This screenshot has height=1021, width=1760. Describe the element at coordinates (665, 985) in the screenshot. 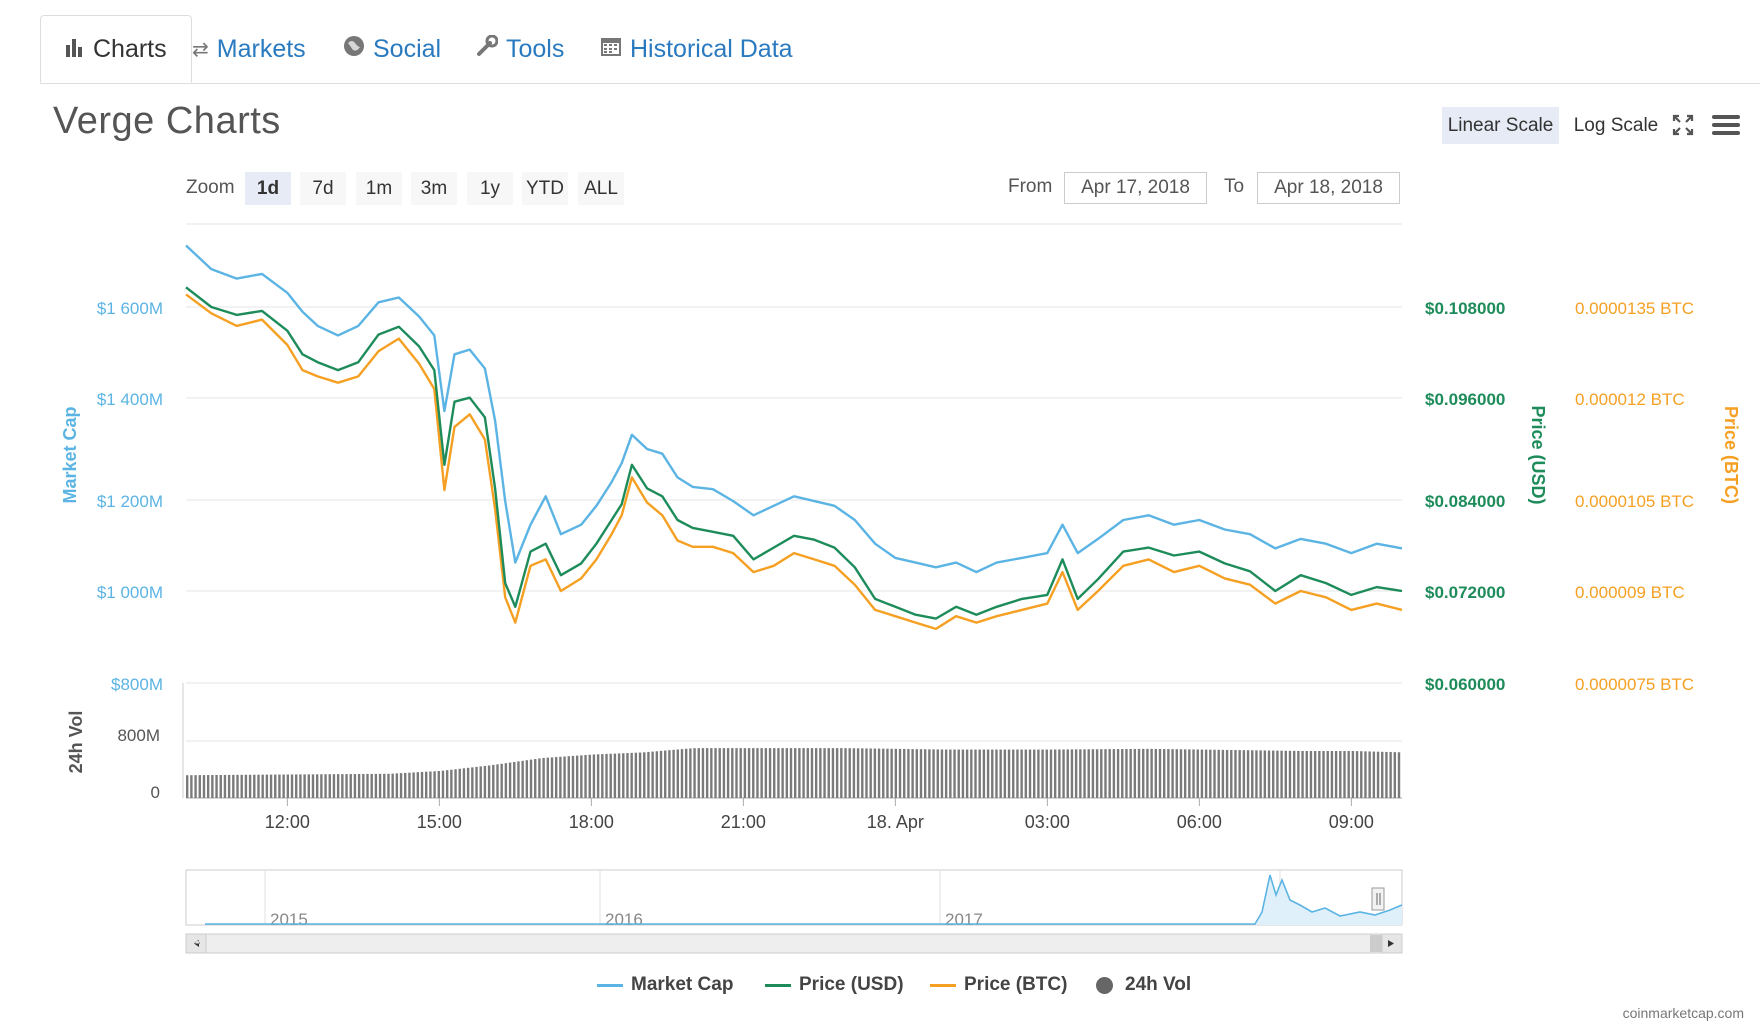

I see `legend-market-cap: Market Cap` at that location.